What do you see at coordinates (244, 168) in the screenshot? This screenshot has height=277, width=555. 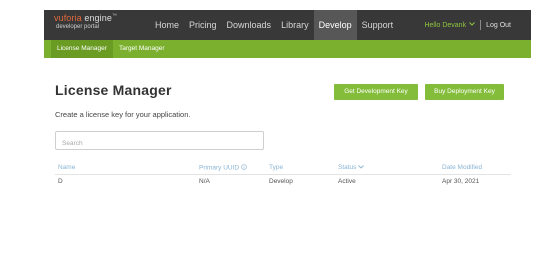 I see `info-icon` at bounding box center [244, 168].